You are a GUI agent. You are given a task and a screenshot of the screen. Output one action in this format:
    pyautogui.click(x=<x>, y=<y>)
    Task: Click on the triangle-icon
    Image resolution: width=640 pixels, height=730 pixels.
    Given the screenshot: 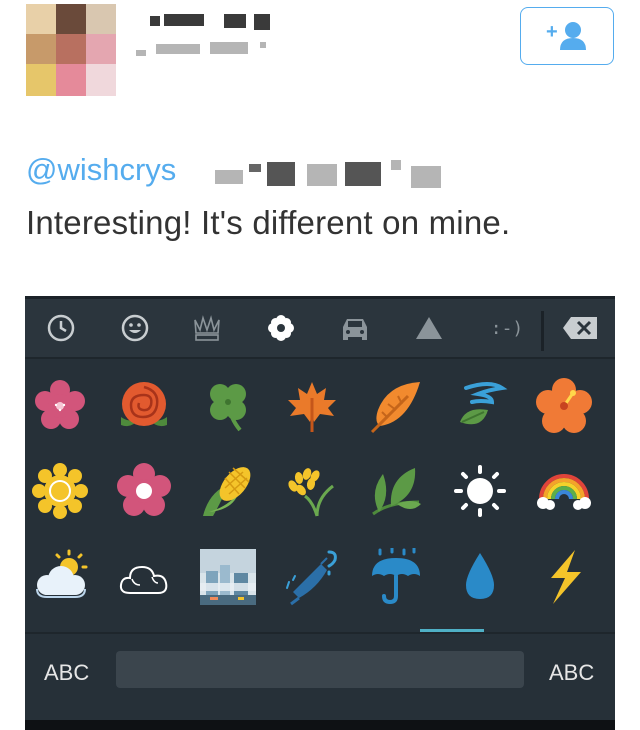 What is the action you would take?
    pyautogui.click(x=429, y=328)
    